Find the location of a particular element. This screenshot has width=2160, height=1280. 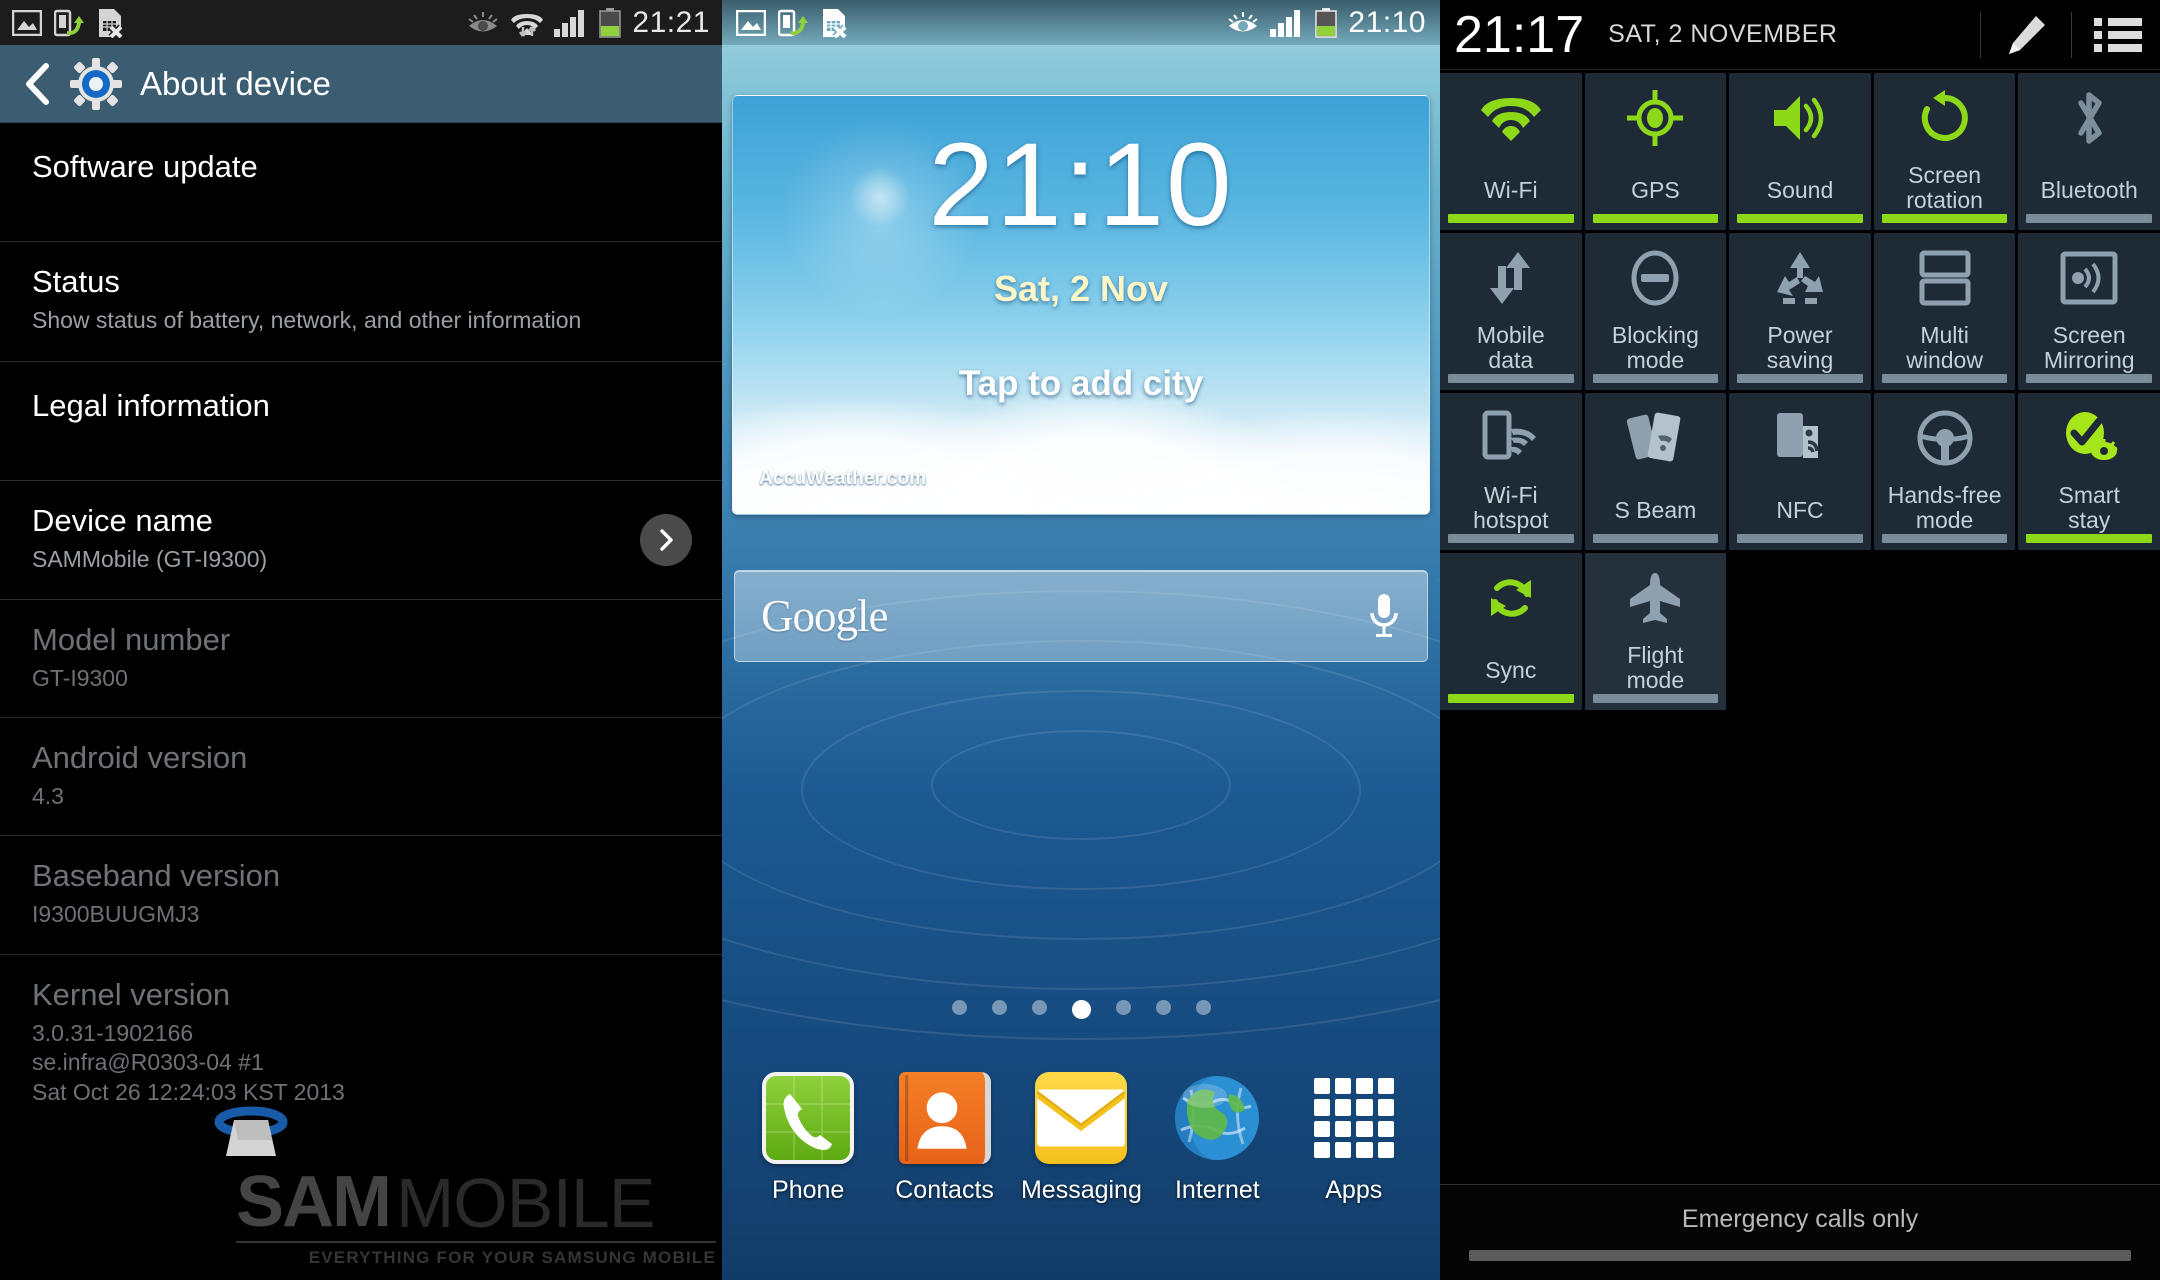

app-dock: Phone Contacts Messaging Internet Apps is located at coordinates (1081, 1167).